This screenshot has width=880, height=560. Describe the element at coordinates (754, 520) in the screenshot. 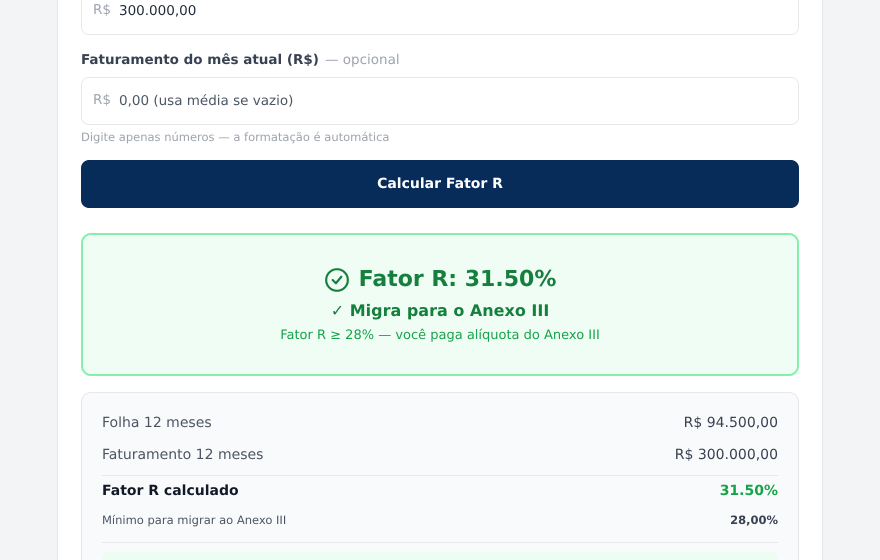

I see `summary-value: 28,00%` at that location.